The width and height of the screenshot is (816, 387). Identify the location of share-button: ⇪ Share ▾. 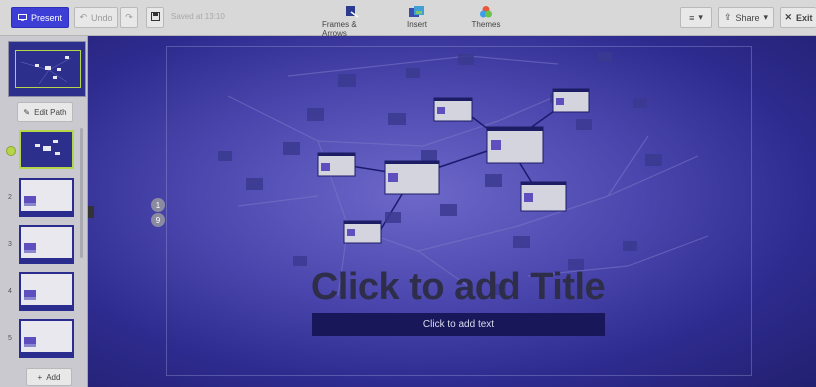
(746, 17).